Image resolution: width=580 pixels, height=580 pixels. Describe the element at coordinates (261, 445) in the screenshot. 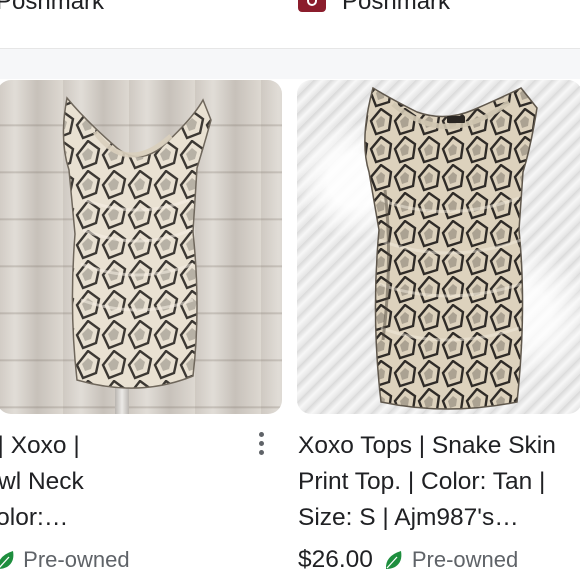

I see `more-vertical-icon` at that location.